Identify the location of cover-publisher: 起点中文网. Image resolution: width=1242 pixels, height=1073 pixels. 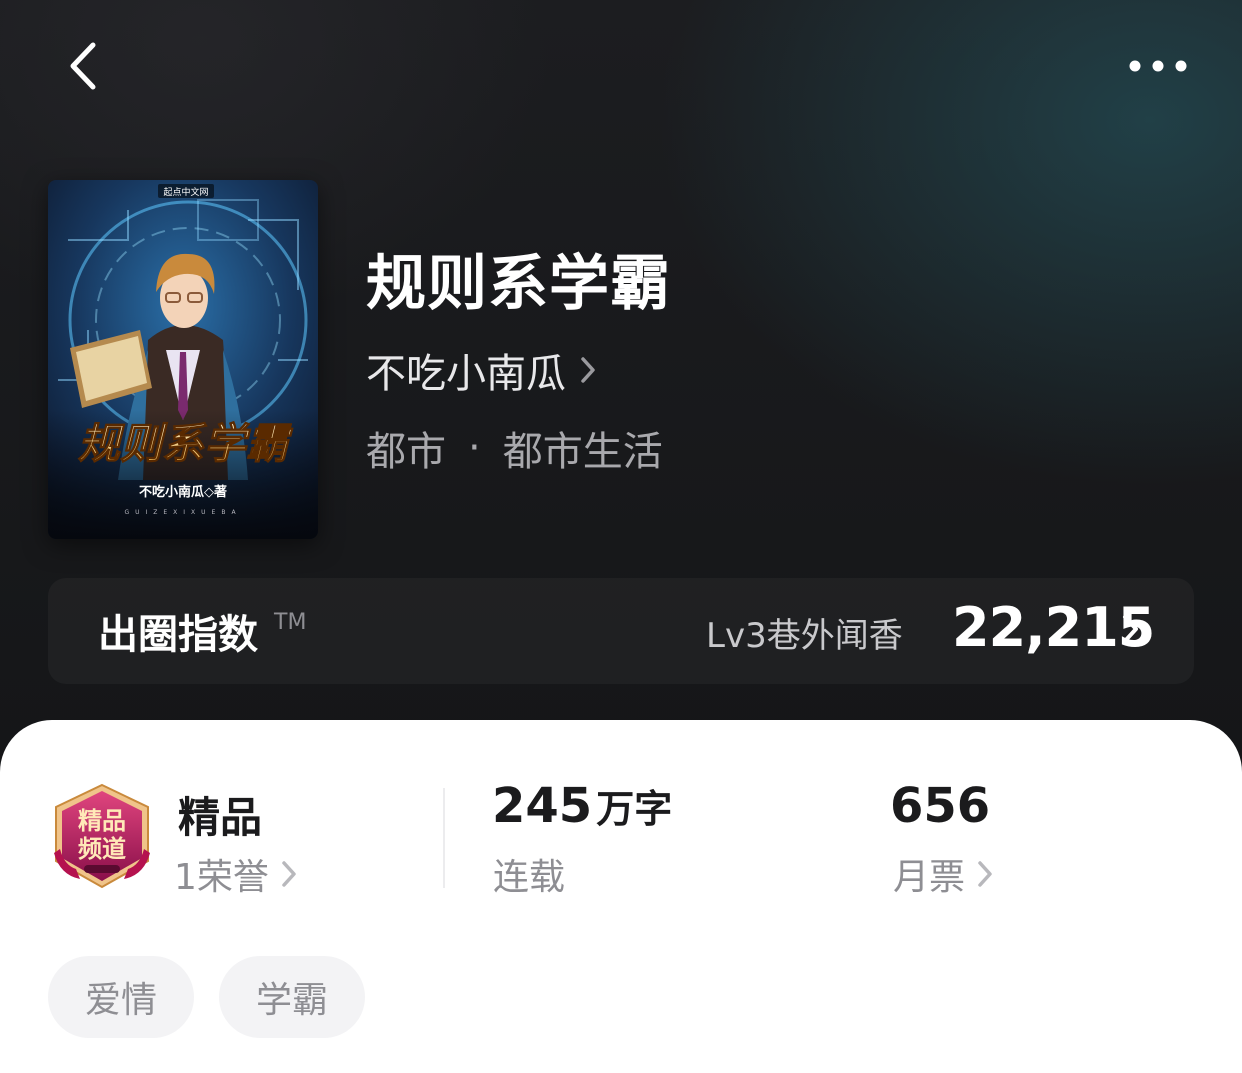
(185, 192).